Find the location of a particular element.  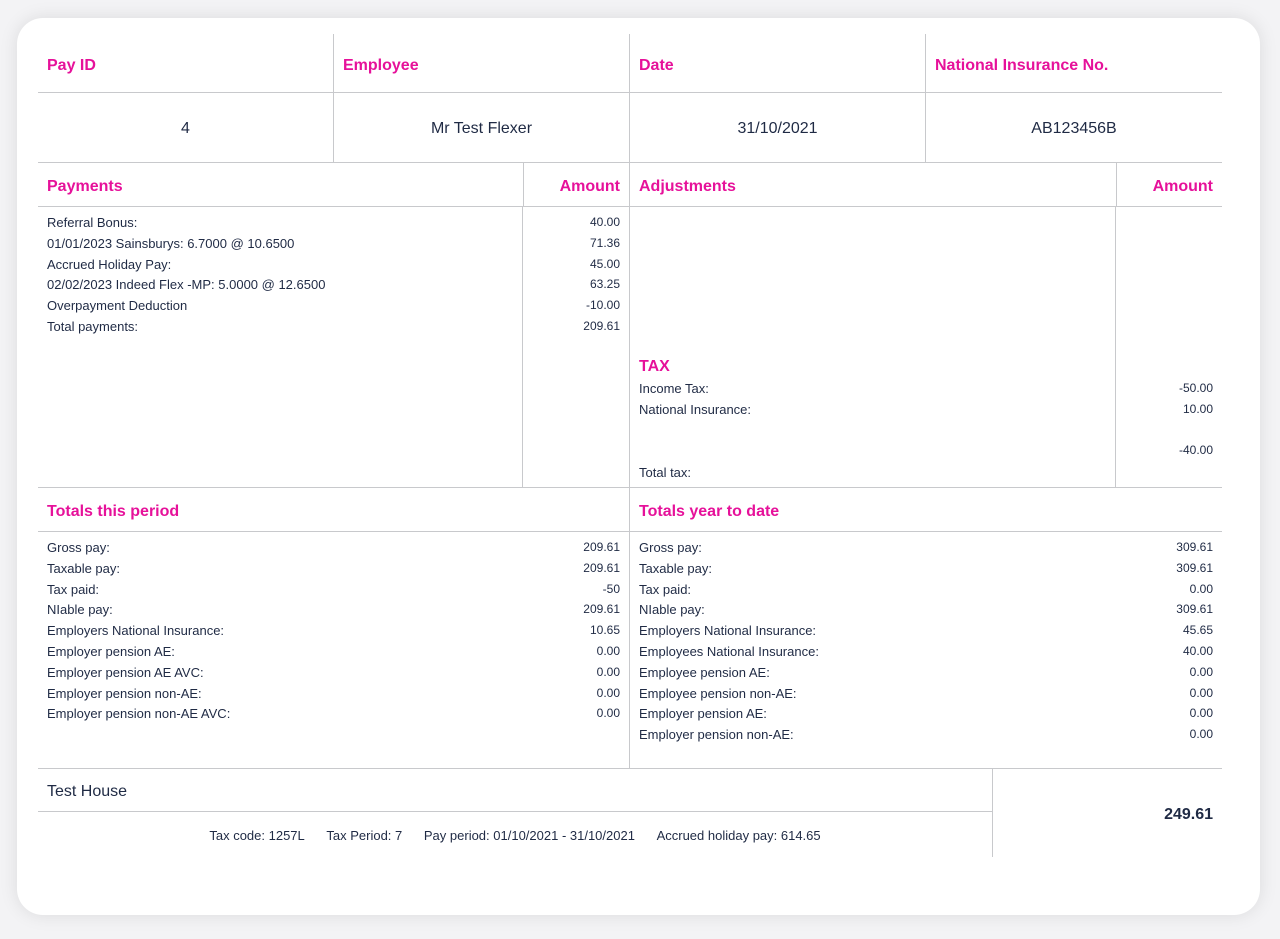

list-item: Employers National Insurance: 10.65 is located at coordinates (333, 633).